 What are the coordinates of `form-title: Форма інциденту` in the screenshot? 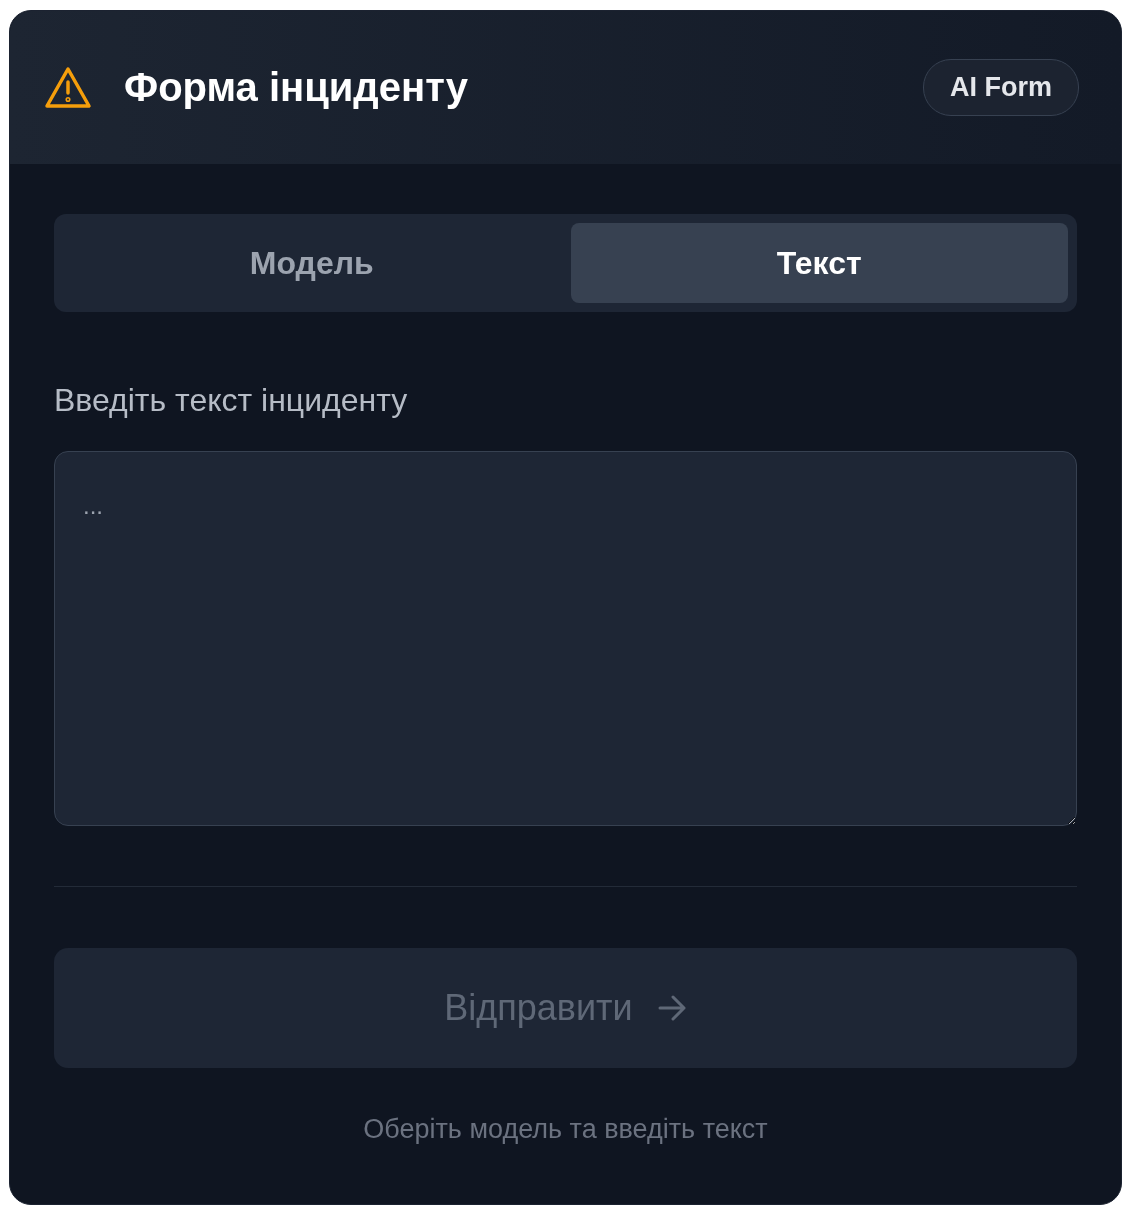 It's located at (296, 87).